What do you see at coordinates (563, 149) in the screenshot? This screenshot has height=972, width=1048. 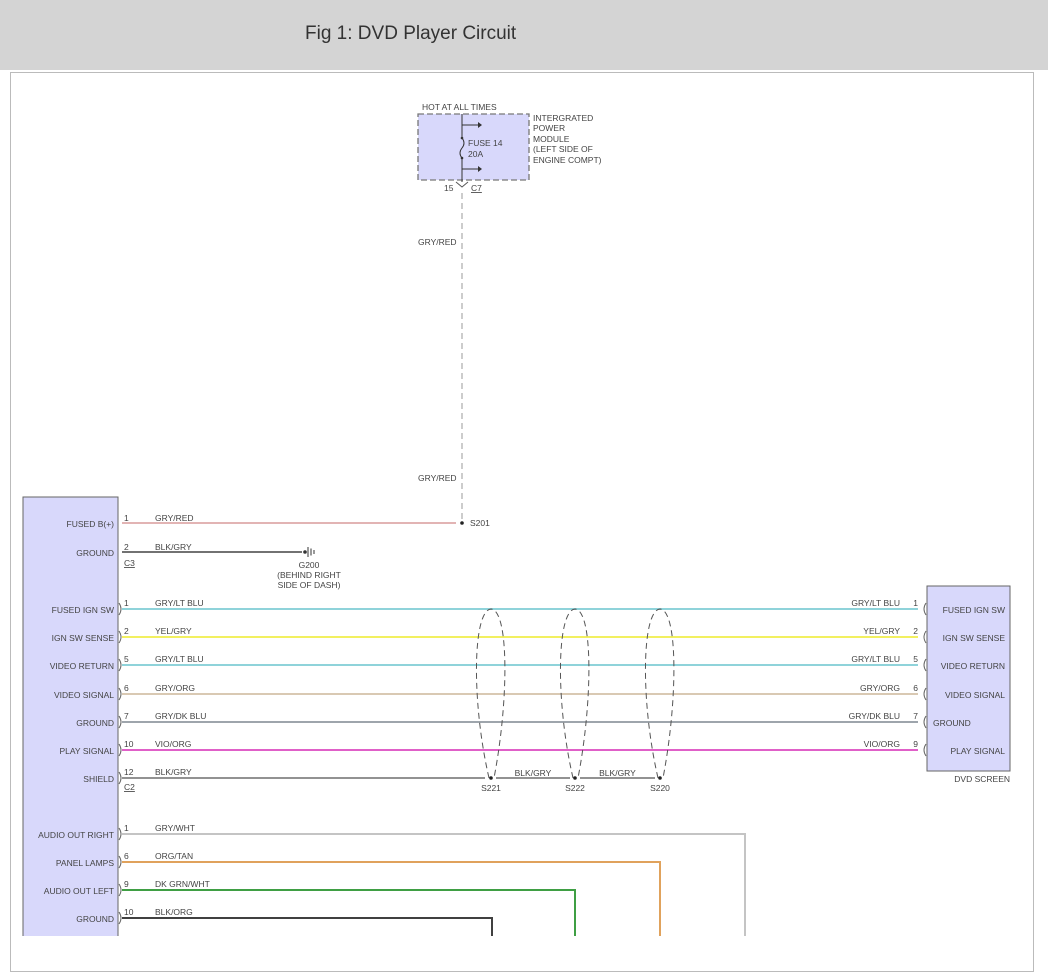 I see `power-module-name: (LEFT SIDE OF` at bounding box center [563, 149].